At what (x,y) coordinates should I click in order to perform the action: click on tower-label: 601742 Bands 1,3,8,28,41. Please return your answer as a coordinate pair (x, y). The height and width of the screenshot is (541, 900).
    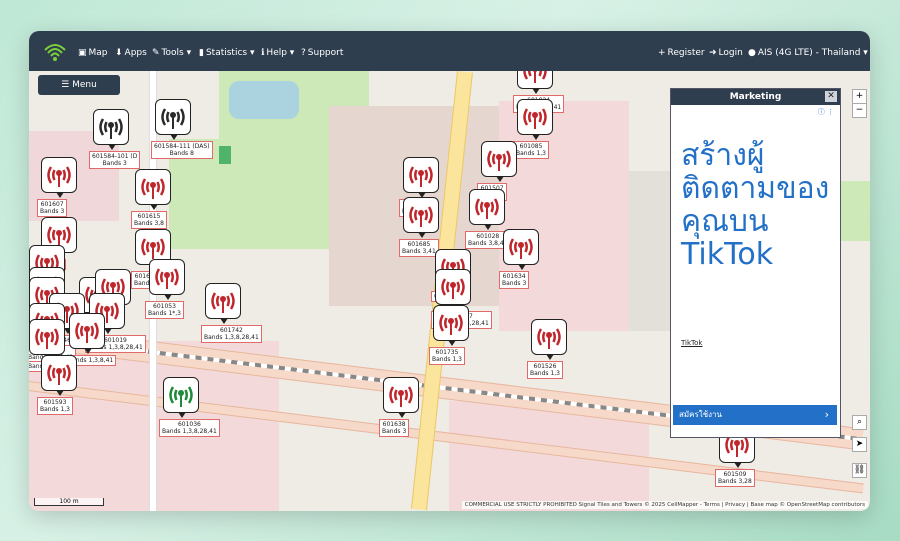
    Looking at the image, I should click on (231, 334).